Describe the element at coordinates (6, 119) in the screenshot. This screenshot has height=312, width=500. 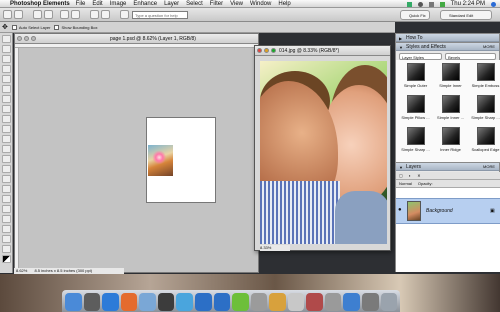
I see `type-tool` at that location.